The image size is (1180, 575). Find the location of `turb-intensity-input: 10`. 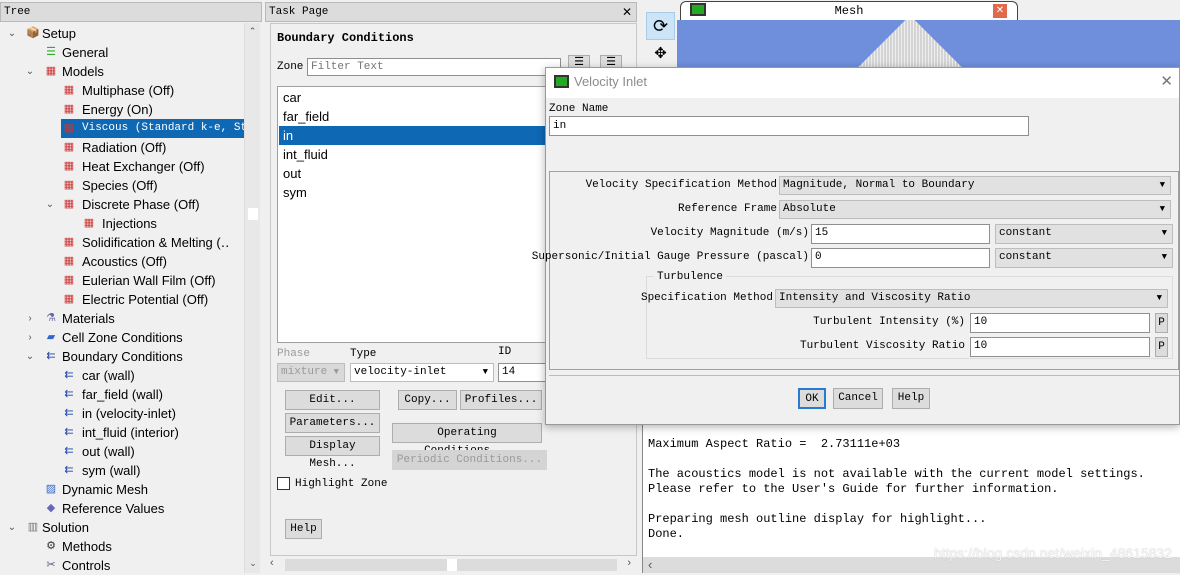

turb-intensity-input: 10 is located at coordinates (1060, 323).